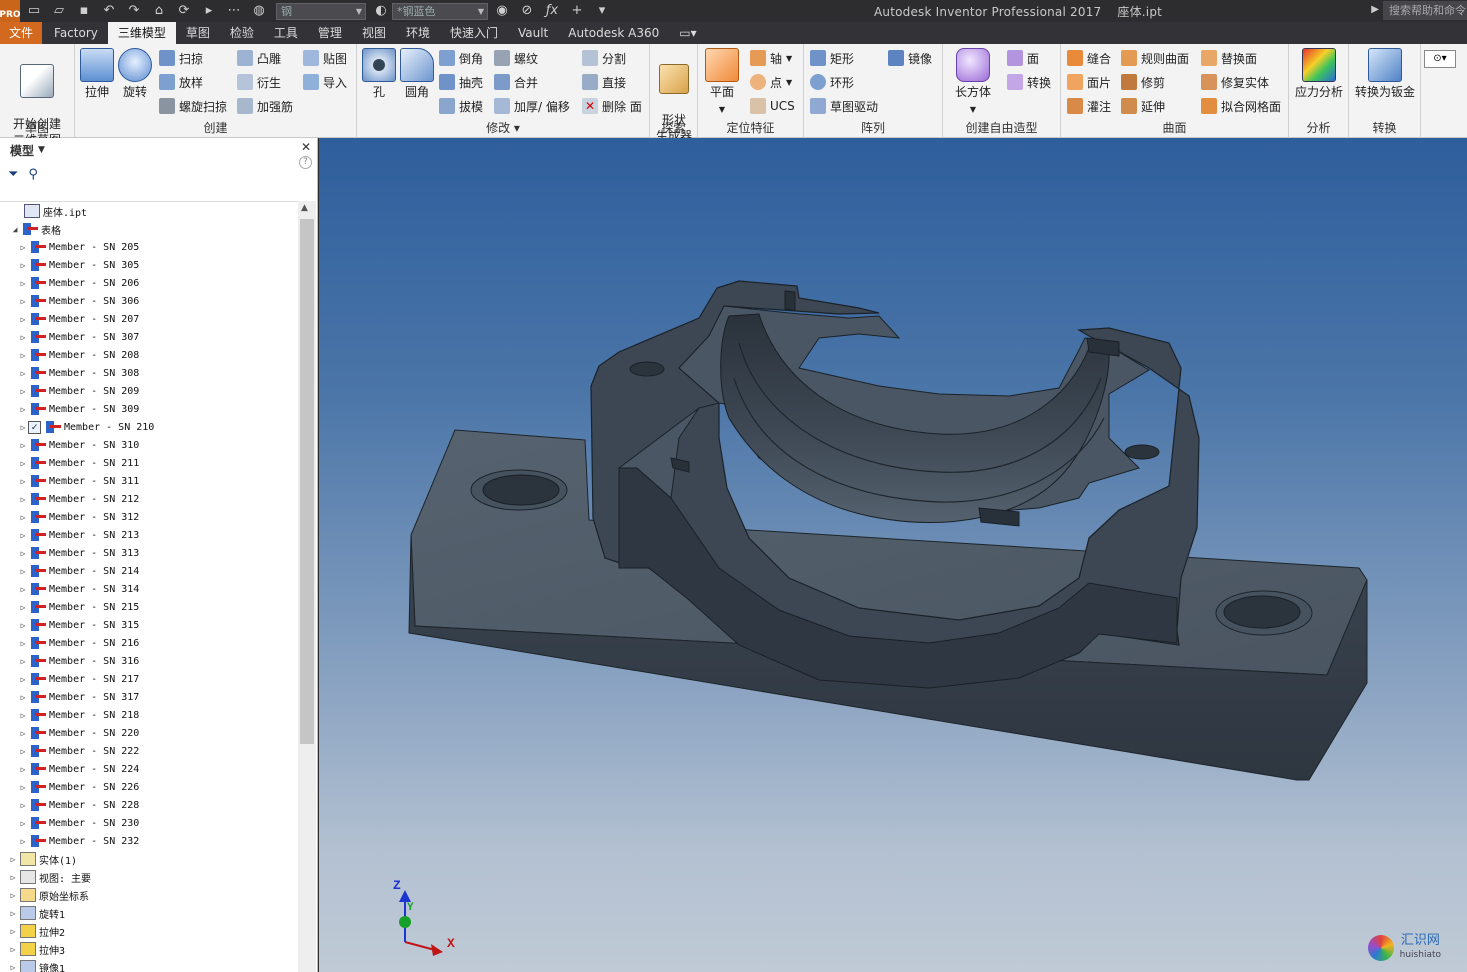  I want to click on help-icon: ?, so click(305, 162).